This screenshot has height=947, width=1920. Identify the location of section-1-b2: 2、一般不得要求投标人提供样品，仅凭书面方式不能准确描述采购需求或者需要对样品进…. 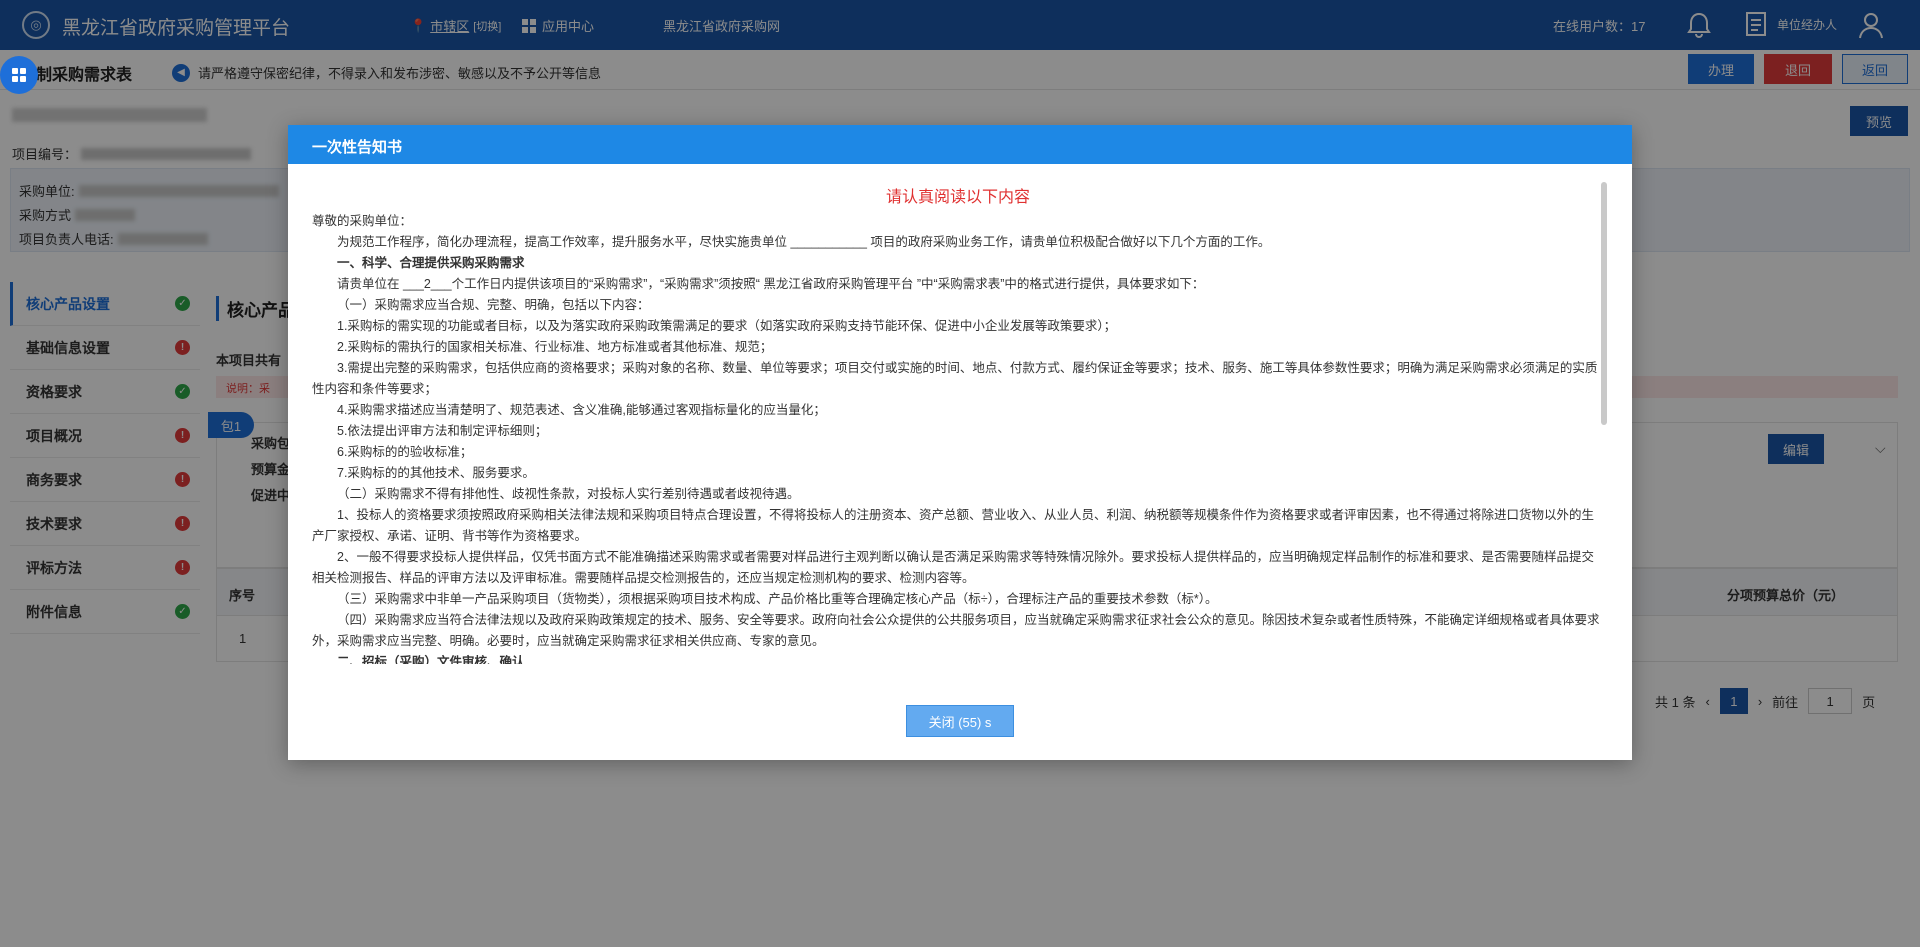
(953, 567).